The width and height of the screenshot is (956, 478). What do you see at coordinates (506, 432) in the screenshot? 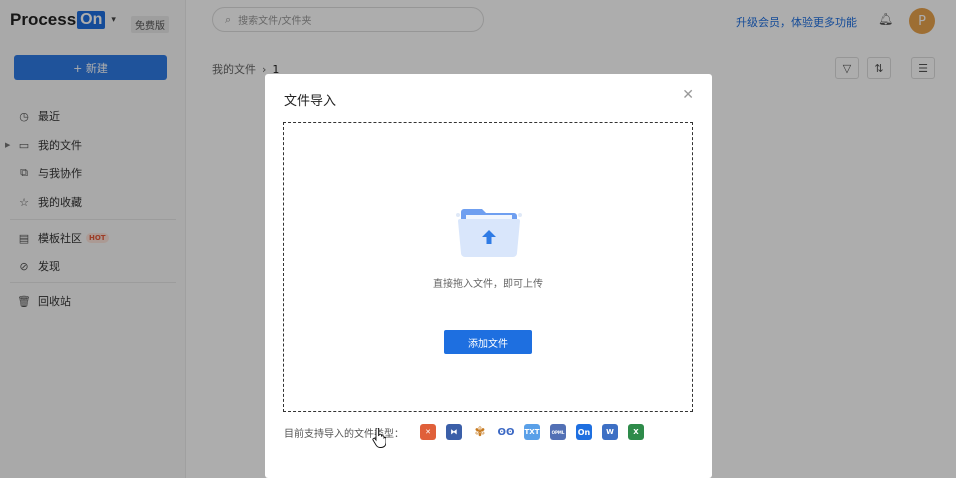
I see `owl-icon: ʘʘ` at bounding box center [506, 432].